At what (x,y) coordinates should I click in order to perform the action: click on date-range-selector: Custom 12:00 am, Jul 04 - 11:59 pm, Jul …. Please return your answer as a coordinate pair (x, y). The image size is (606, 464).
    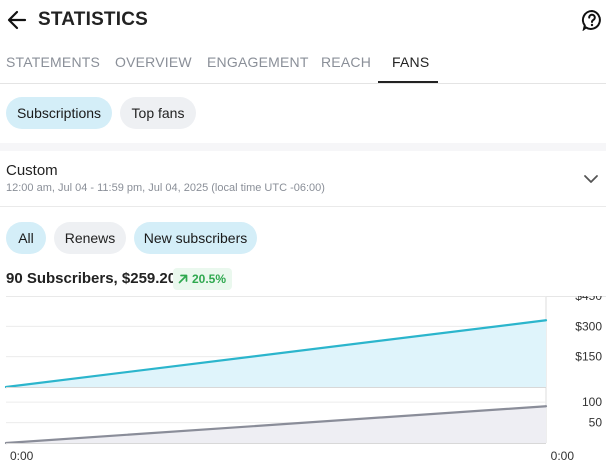
    Looking at the image, I should click on (303, 179).